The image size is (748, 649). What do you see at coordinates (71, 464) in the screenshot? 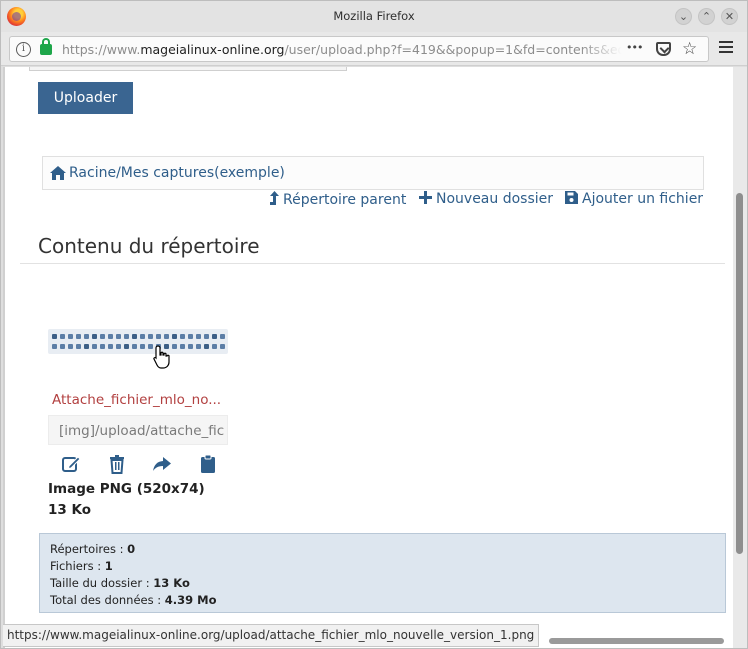
I see `edit-icon` at bounding box center [71, 464].